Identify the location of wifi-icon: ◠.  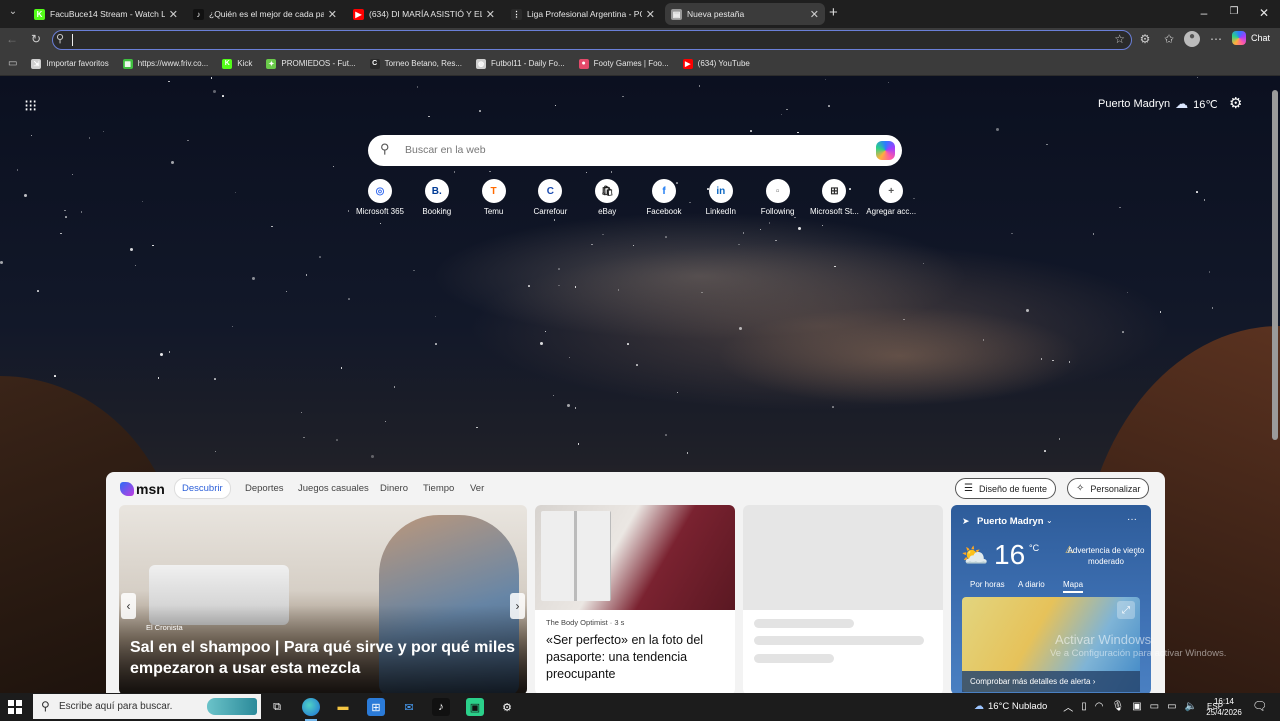
(1099, 706).